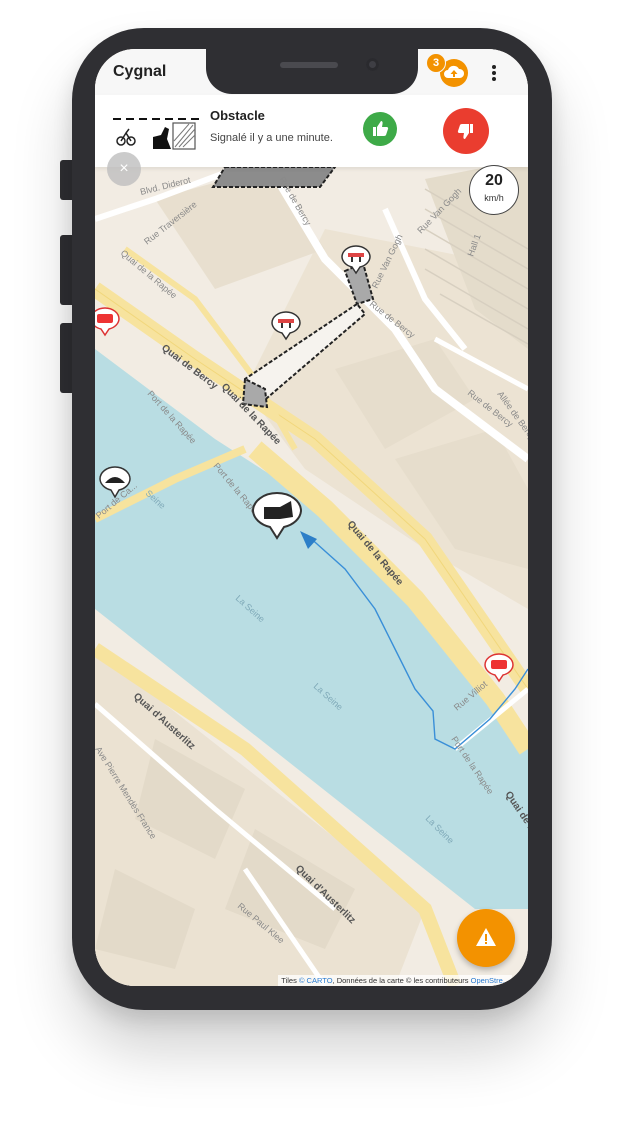 This screenshot has width=624, height=1143. Describe the element at coordinates (494, 180) in the screenshot. I see `speed-value: 20` at that location.